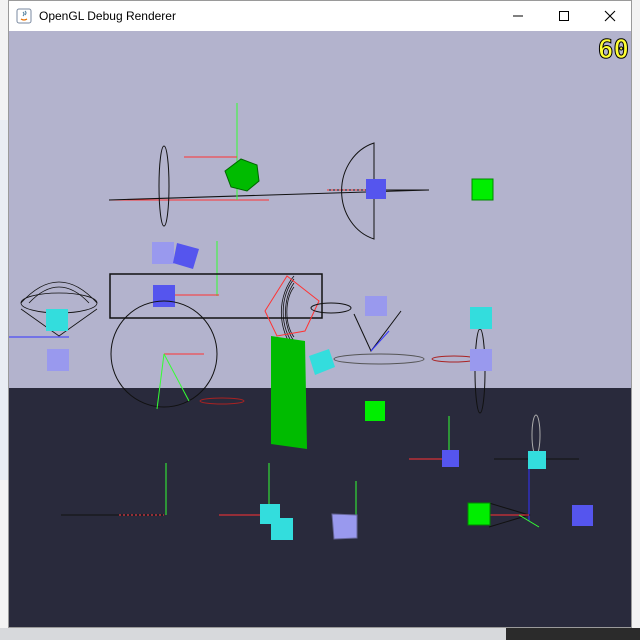 Image resolution: width=640 pixels, height=640 pixels. I want to click on close-icon, so click(610, 16).